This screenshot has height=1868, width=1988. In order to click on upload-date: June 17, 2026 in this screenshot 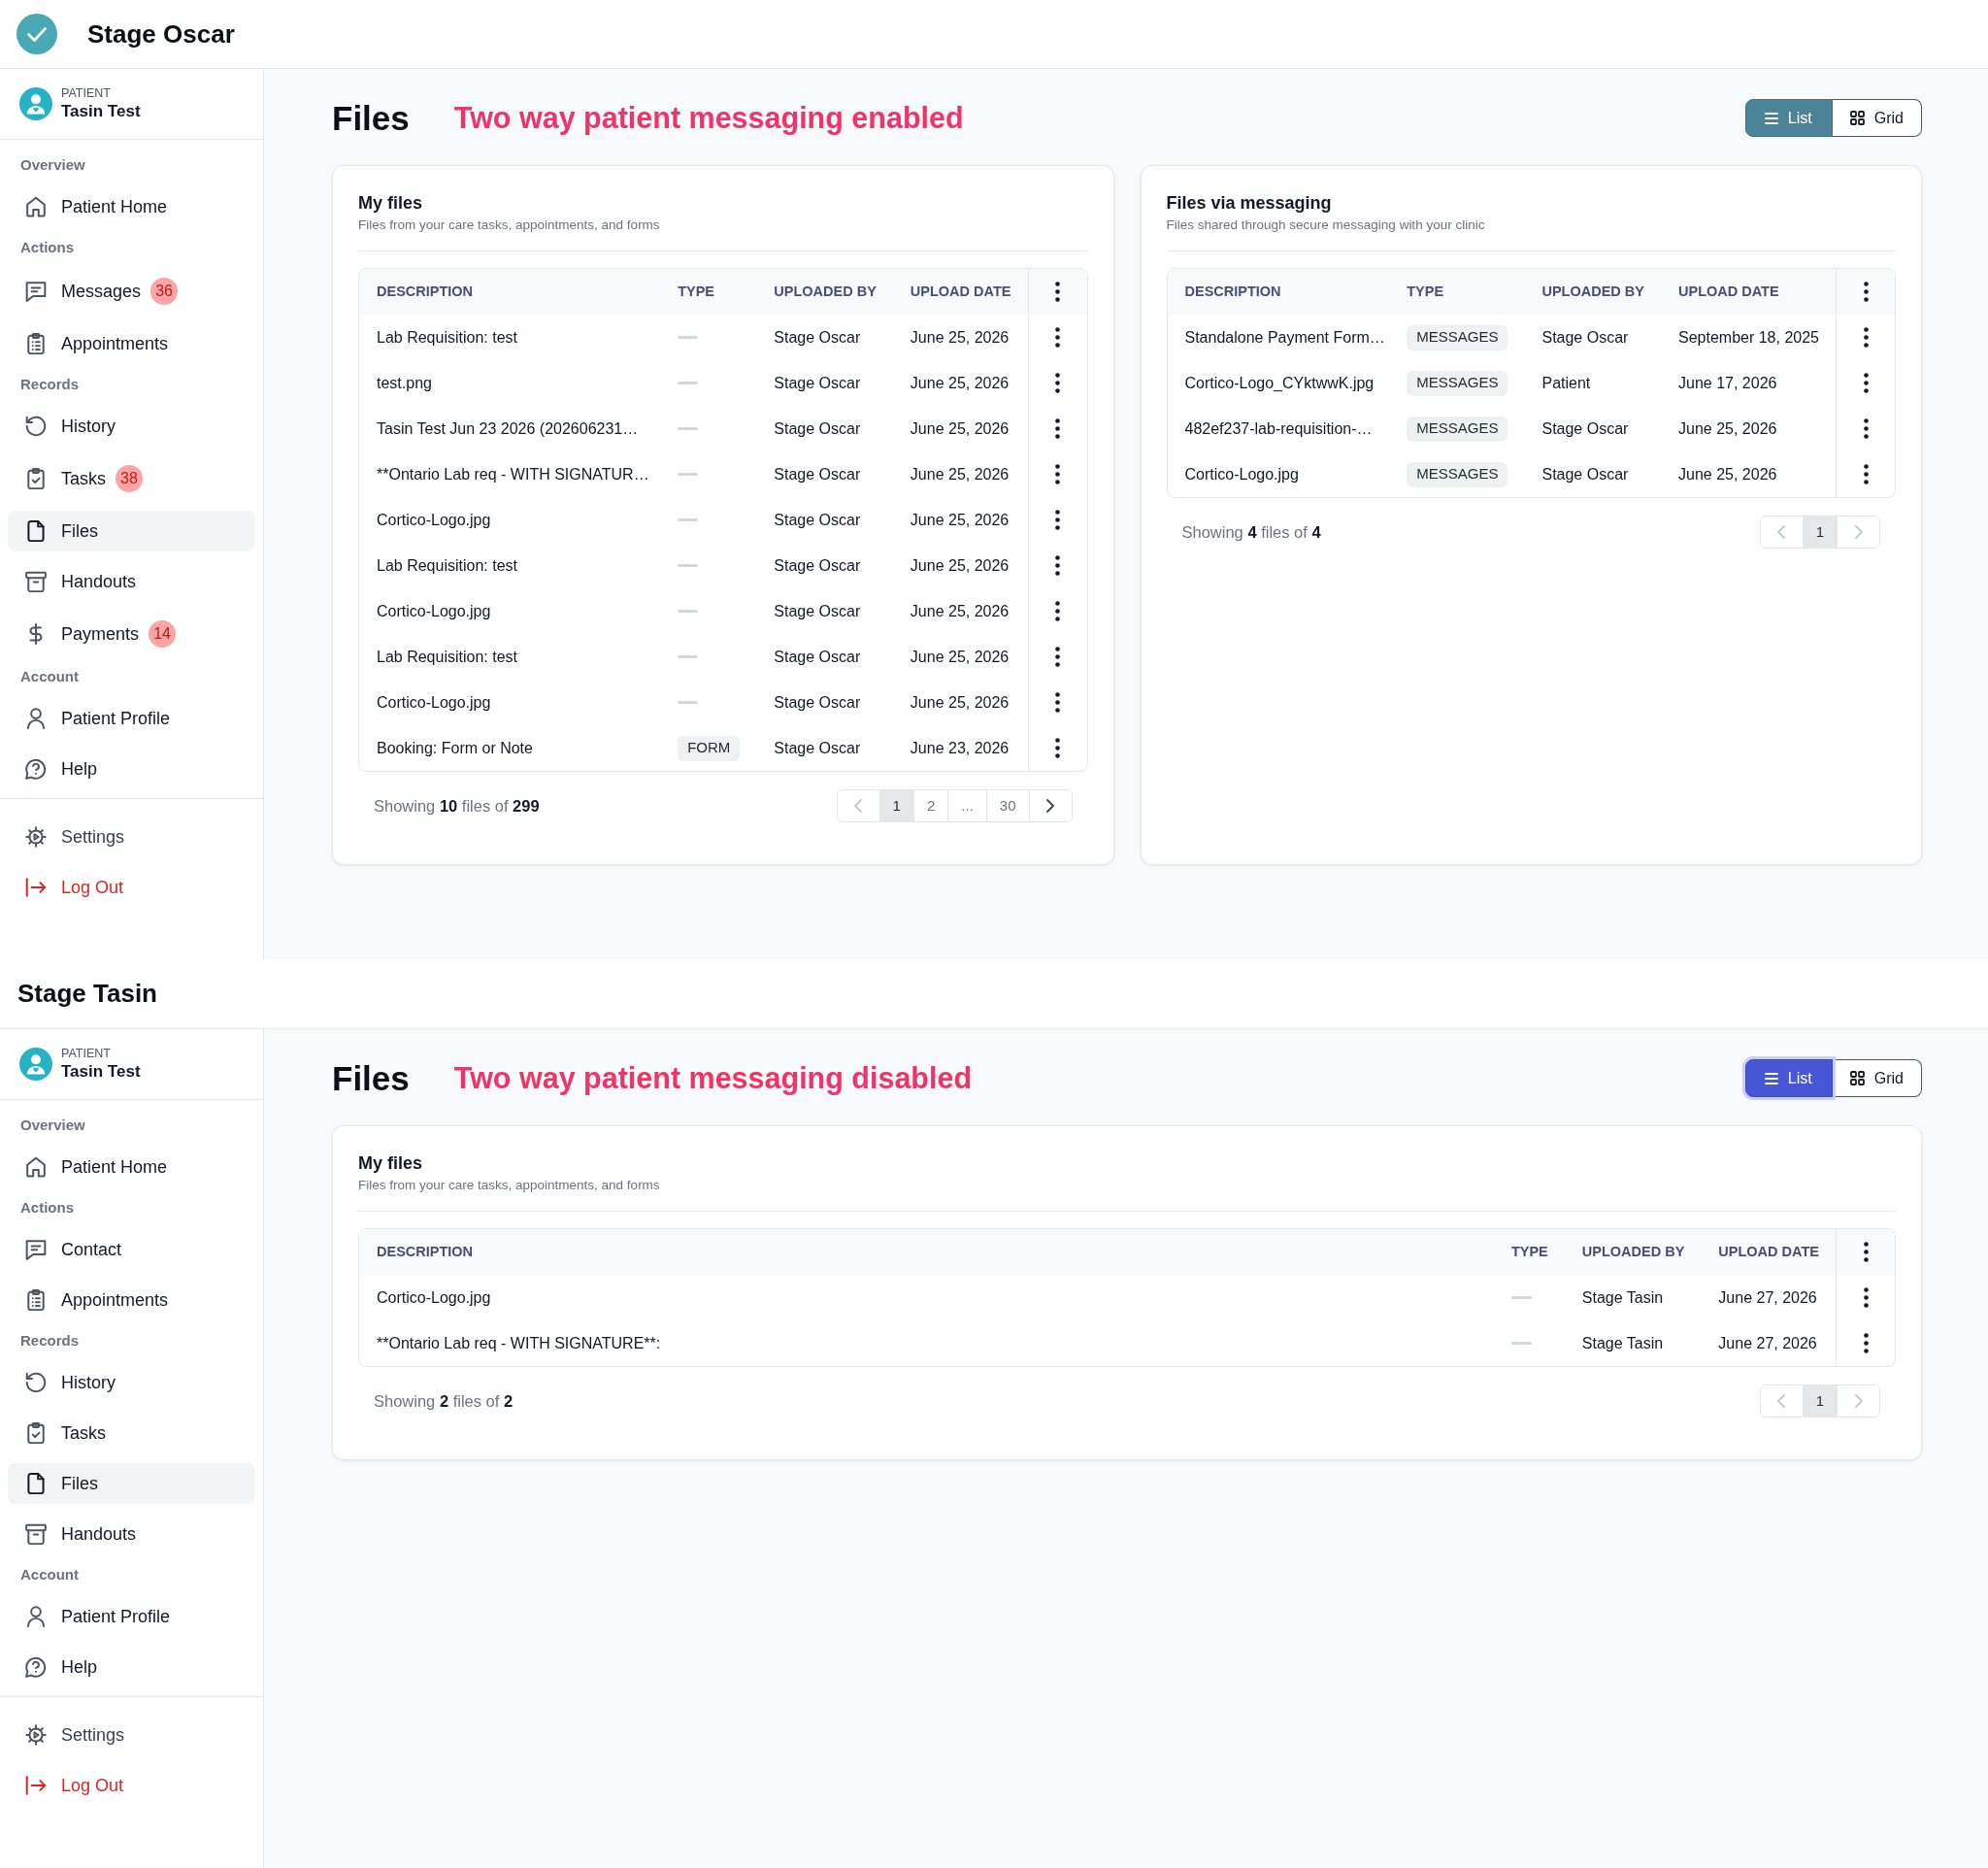, I will do `click(1728, 383)`.